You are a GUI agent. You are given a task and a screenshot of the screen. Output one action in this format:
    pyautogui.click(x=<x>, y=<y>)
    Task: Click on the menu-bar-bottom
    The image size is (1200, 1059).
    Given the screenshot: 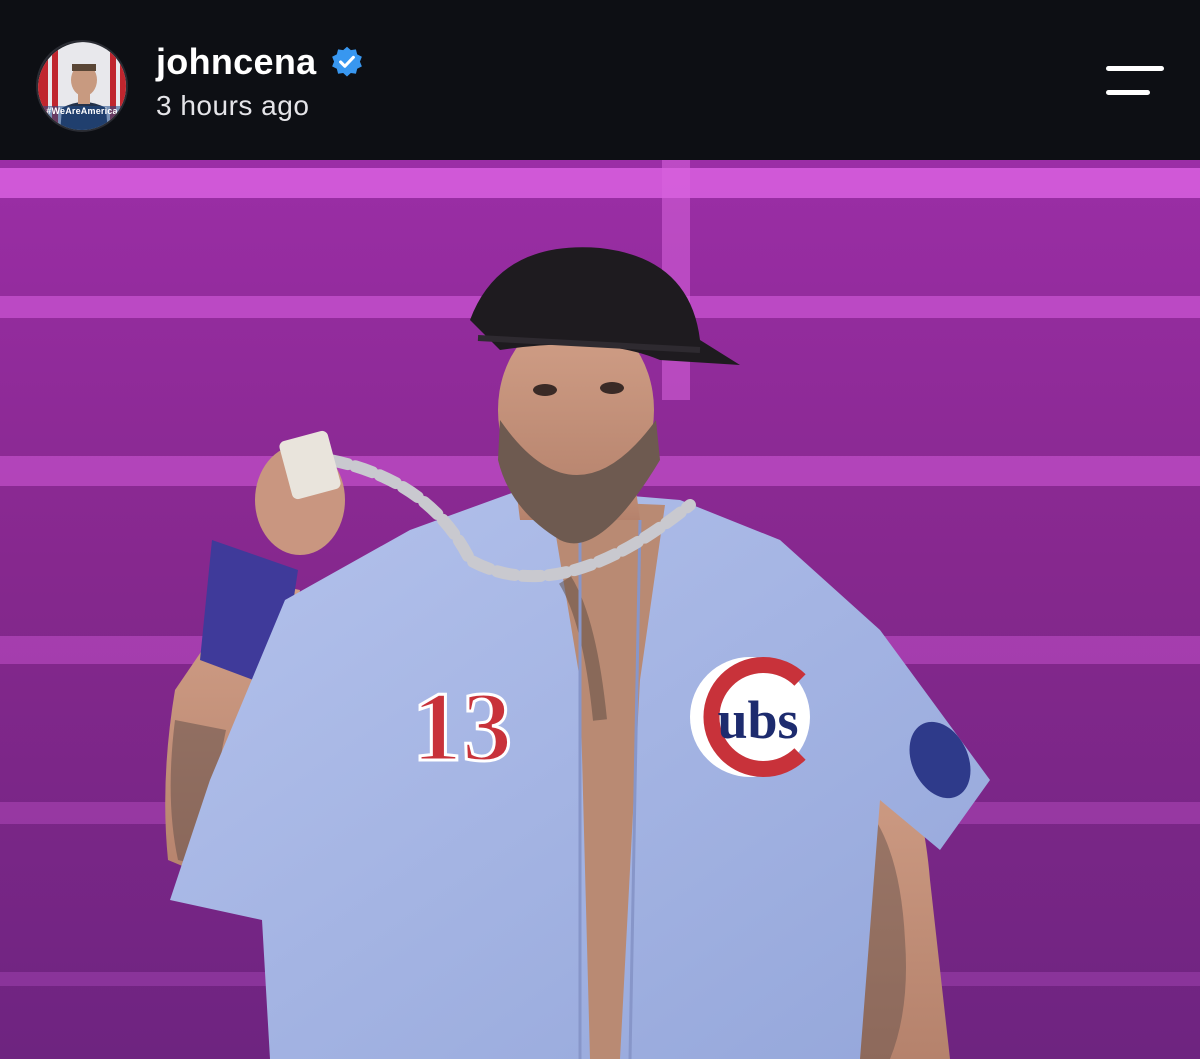 What is the action you would take?
    pyautogui.click(x=1128, y=92)
    